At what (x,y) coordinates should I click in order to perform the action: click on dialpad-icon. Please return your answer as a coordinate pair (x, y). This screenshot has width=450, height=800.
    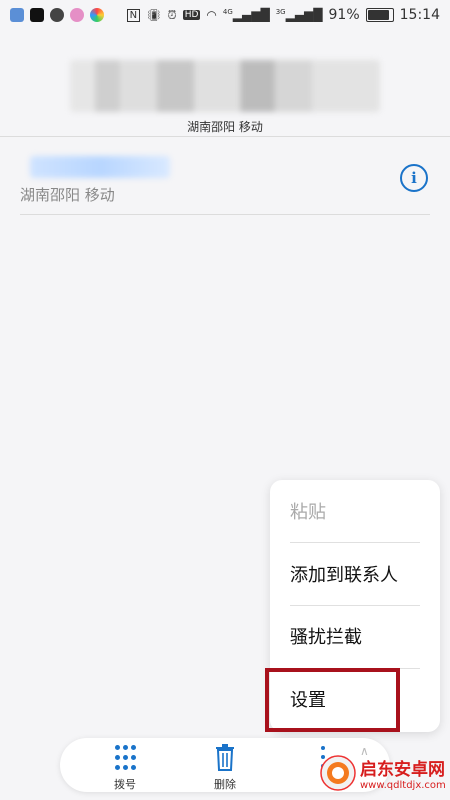
    Looking at the image, I should click on (125, 759).